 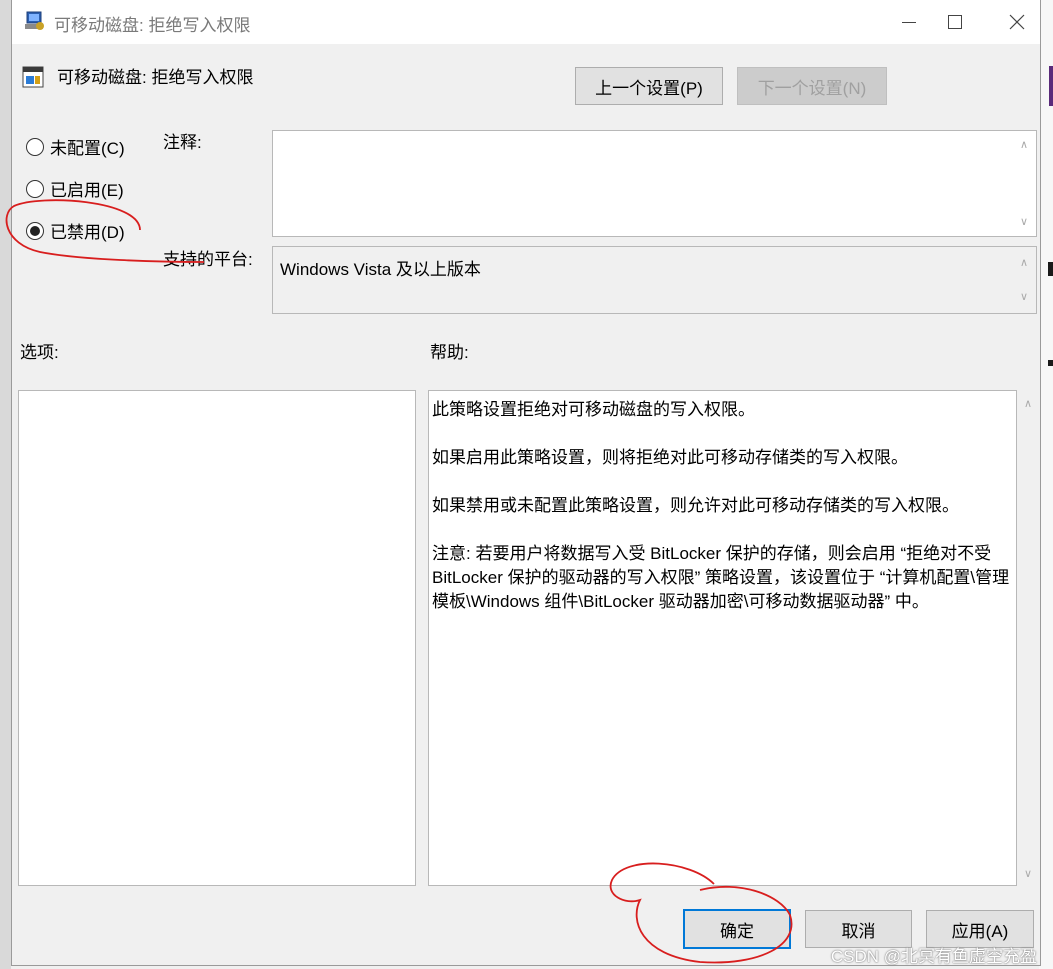 I want to click on options-label: 选项:, so click(x=39, y=352).